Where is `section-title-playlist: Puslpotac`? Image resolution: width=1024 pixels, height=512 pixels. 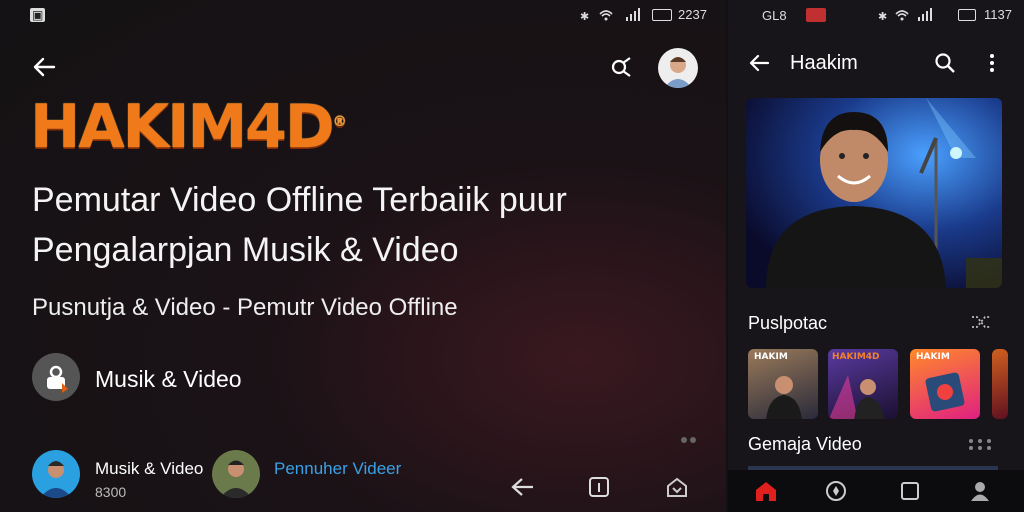 section-title-playlist: Puslpotac is located at coordinates (788, 323).